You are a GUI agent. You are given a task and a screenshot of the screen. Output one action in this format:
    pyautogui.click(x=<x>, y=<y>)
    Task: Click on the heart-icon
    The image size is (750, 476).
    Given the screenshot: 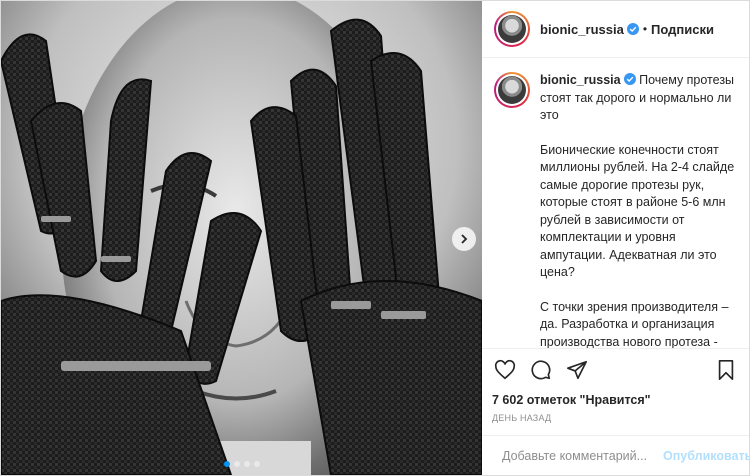 What is the action you would take?
    pyautogui.click(x=505, y=369)
    